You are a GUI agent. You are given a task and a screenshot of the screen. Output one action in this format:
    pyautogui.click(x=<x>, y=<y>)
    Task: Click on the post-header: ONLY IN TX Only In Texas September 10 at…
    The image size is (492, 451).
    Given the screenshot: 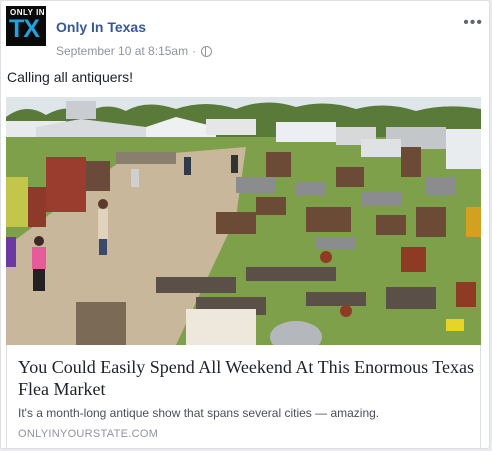 What is the action you would take?
    pyautogui.click(x=246, y=32)
    